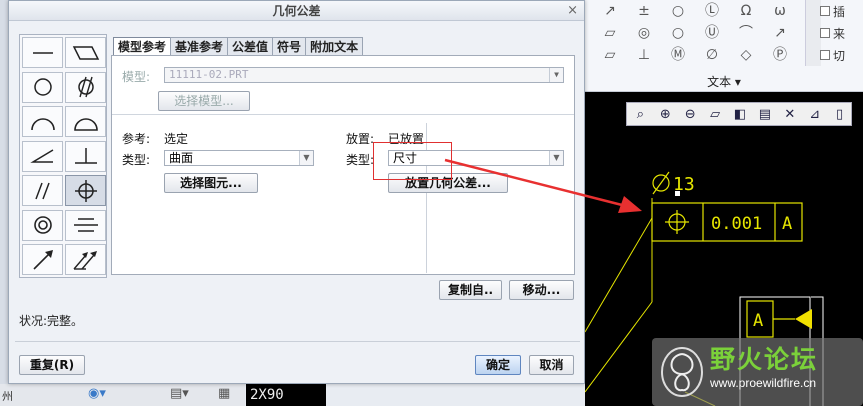 This screenshot has width=863, height=406. I want to click on display-style-icon: ◧, so click(740, 114).